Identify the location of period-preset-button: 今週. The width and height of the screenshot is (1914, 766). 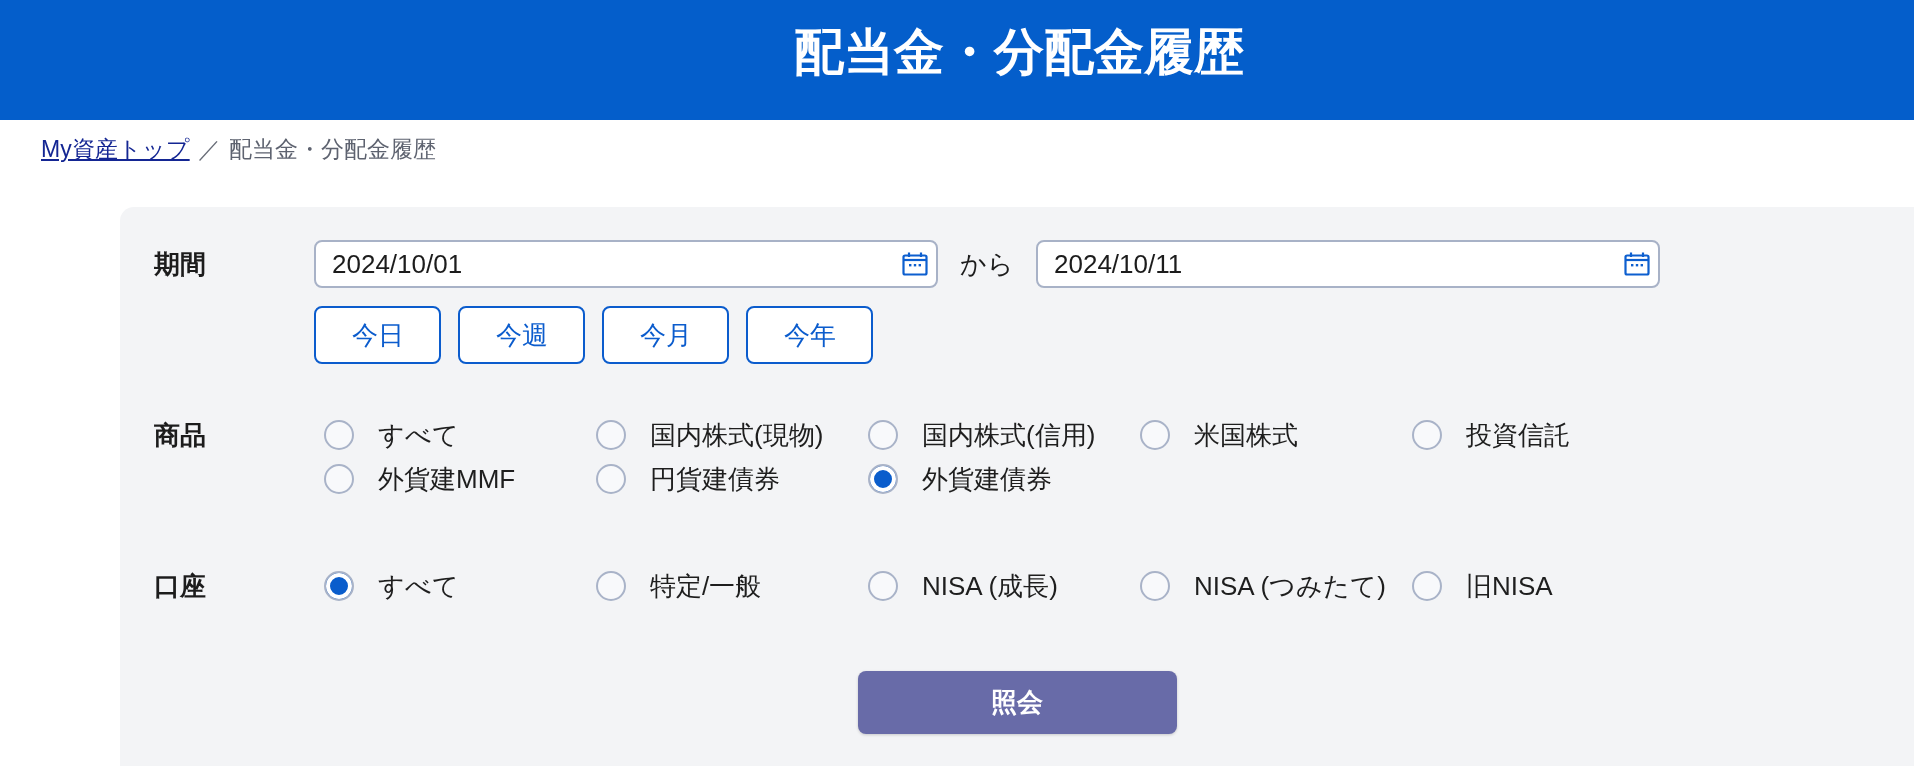
(521, 335).